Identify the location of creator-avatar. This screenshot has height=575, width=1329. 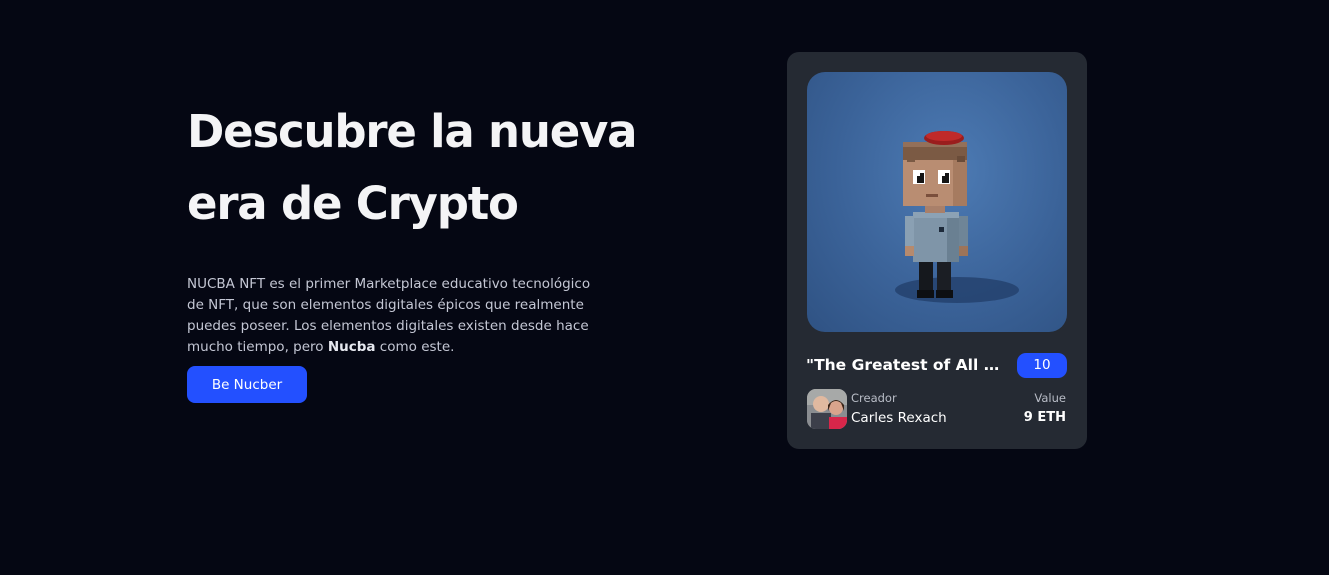
(827, 409).